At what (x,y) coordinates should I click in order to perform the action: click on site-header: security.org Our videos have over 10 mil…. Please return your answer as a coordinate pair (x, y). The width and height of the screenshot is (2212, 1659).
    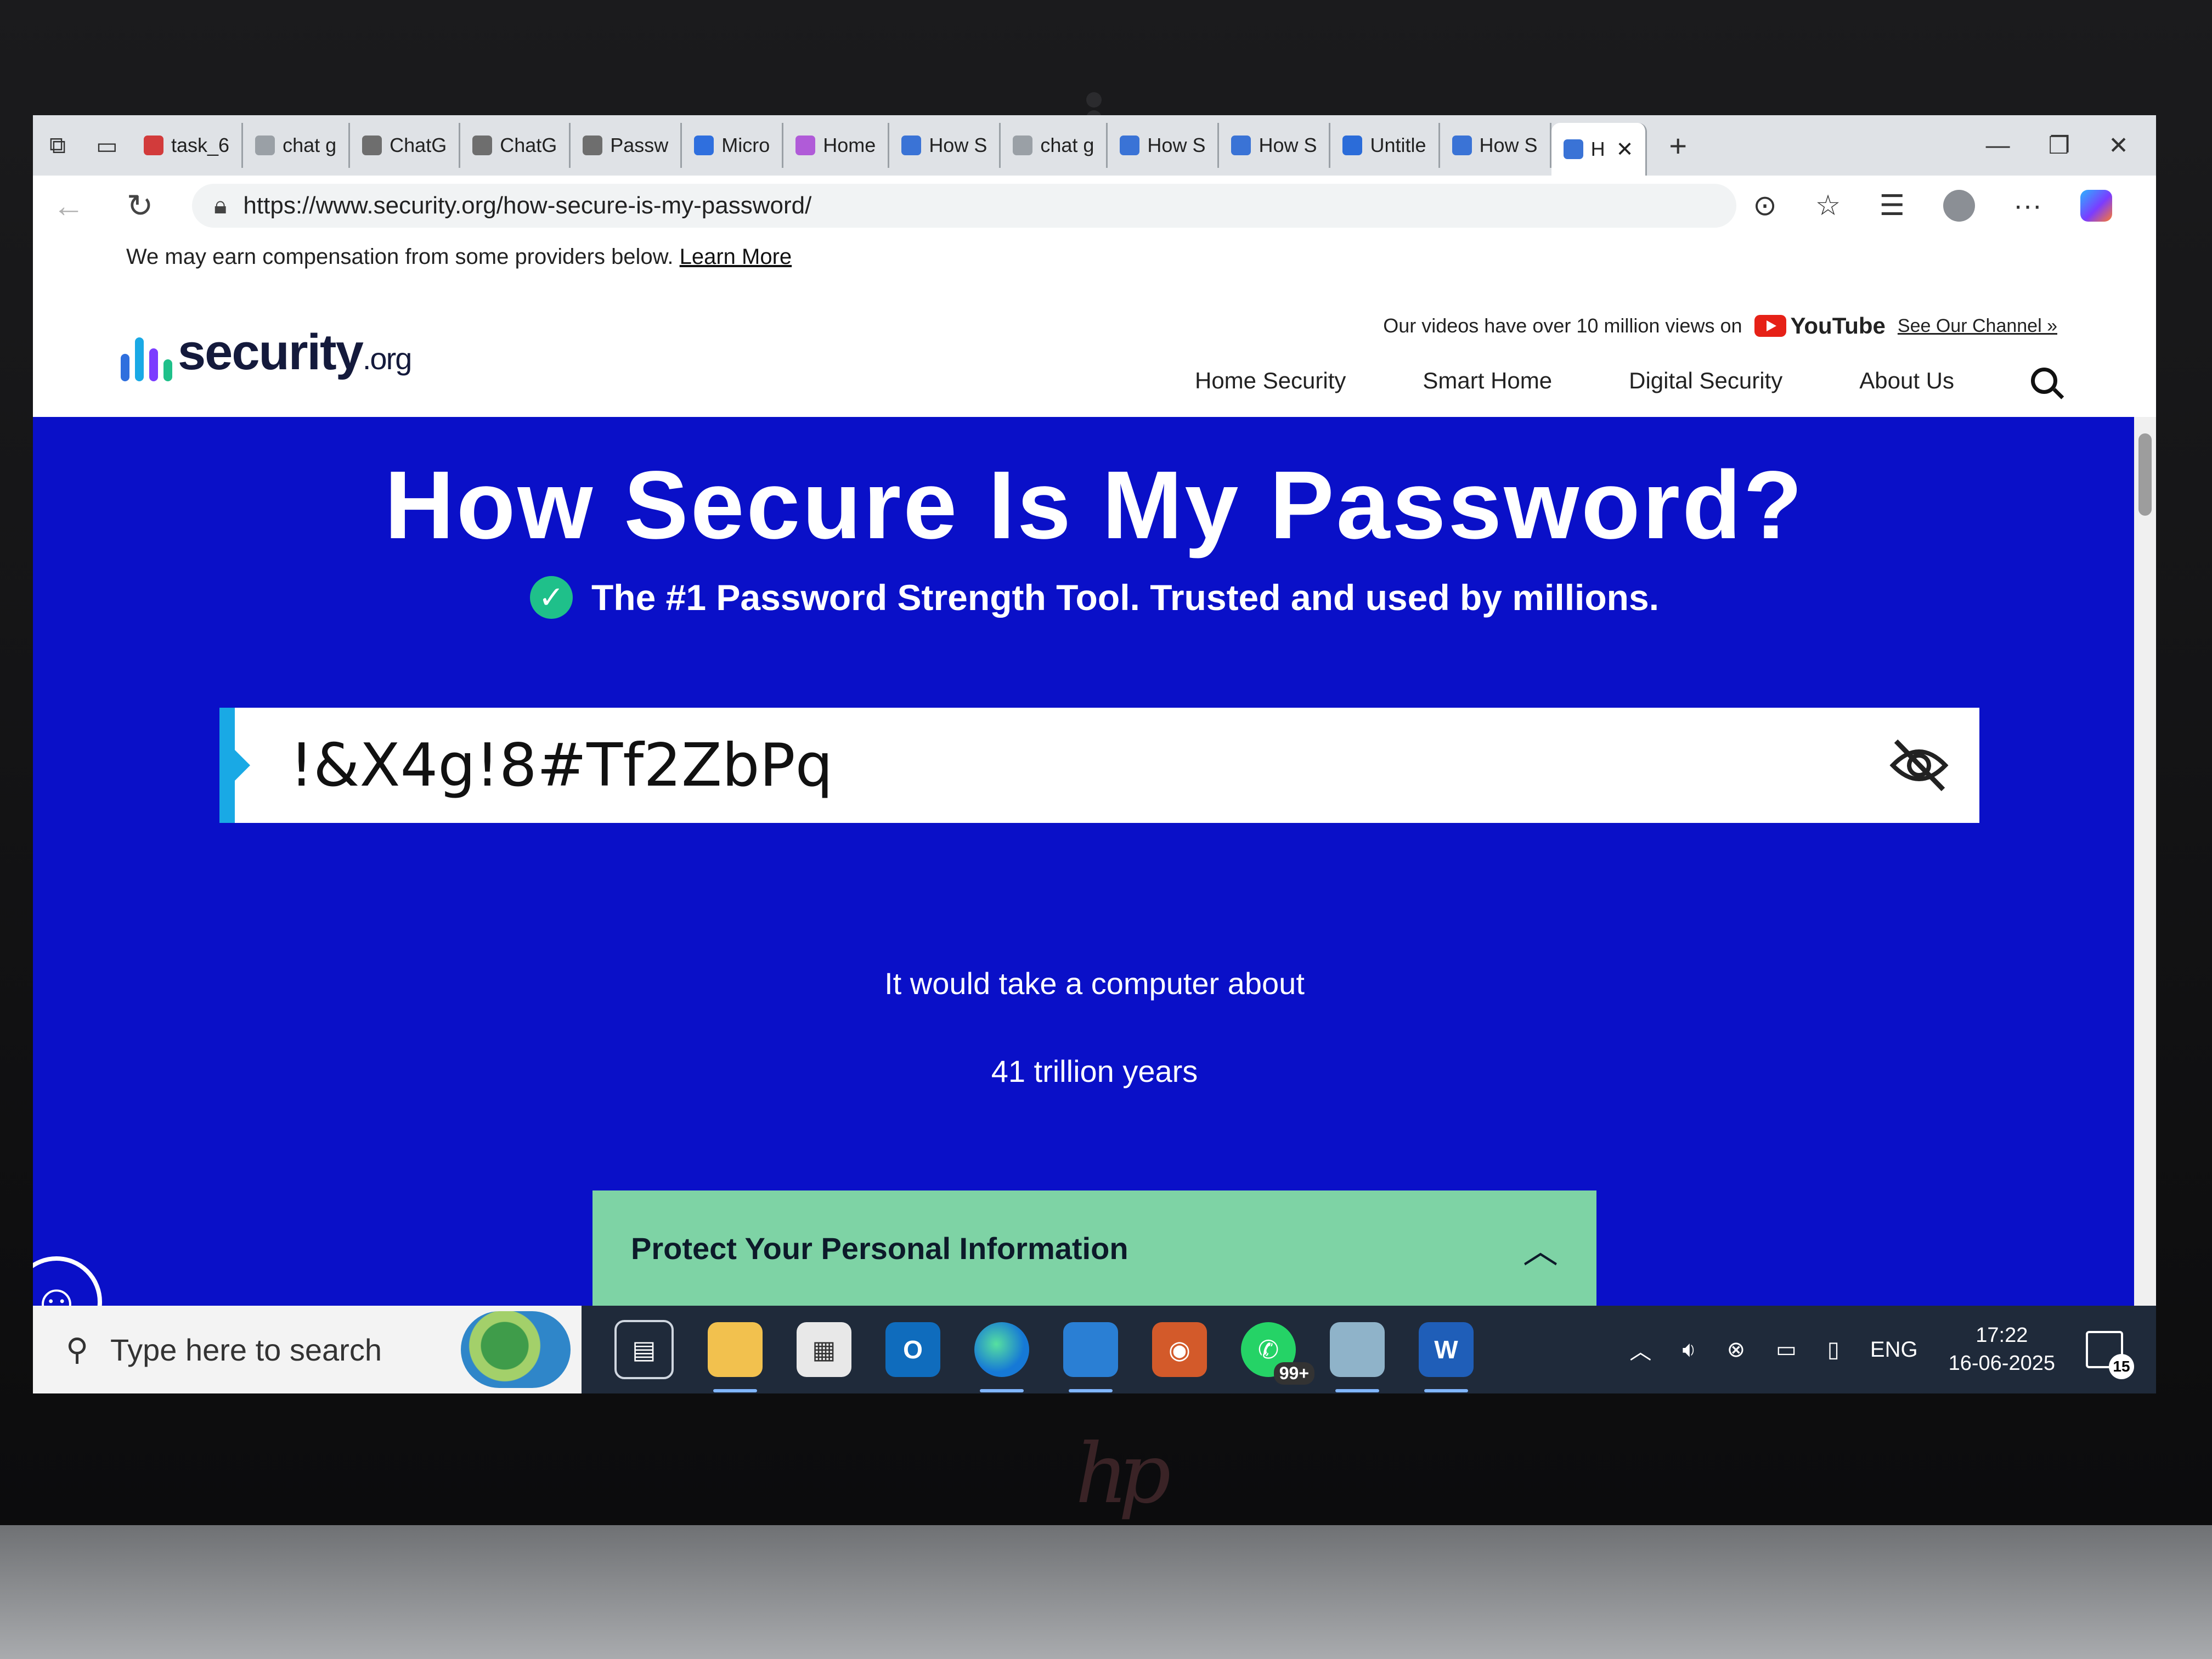
    Looking at the image, I should click on (1094, 351).